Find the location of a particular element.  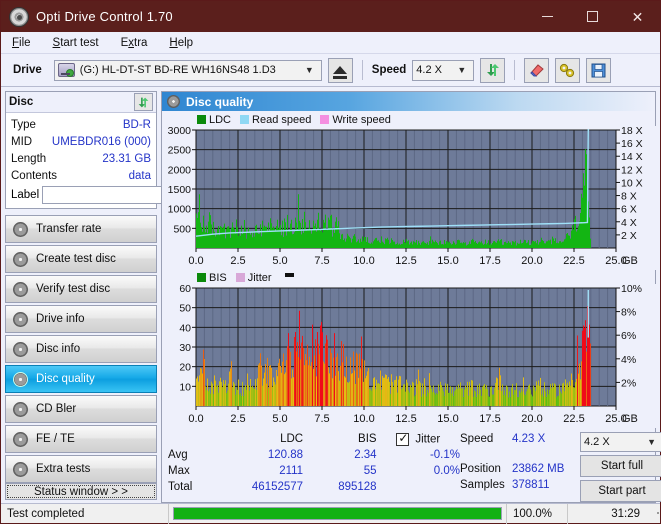

test-speed-select: 4.2 X ▼ is located at coordinates (620, 442).